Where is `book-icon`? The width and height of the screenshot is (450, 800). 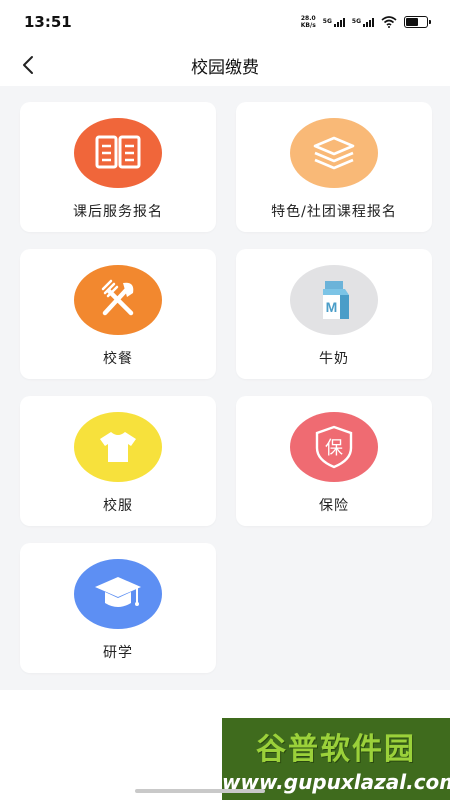
book-icon is located at coordinates (118, 153).